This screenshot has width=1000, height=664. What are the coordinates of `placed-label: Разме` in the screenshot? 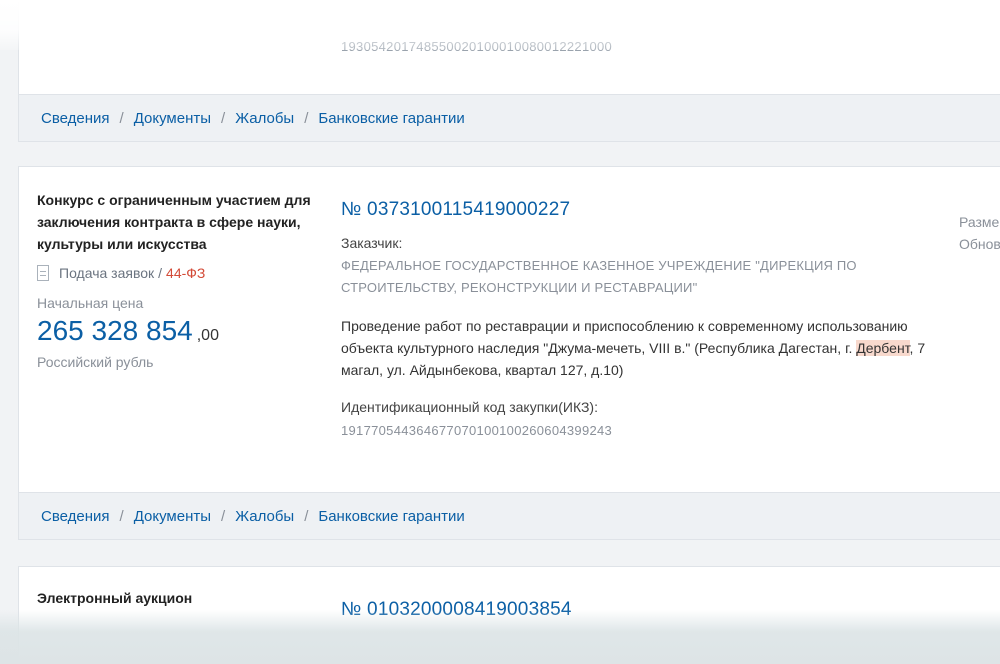 It's located at (979, 222).